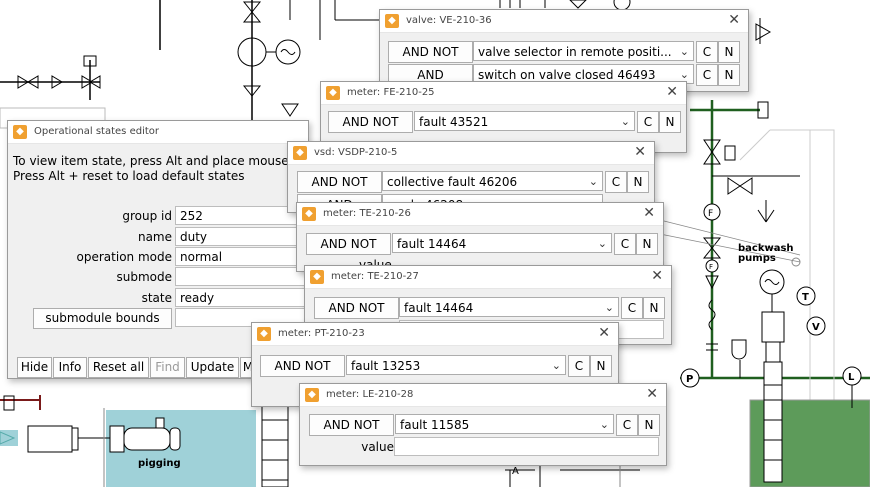 This screenshot has width=870, height=487. Describe the element at coordinates (710, 214) in the screenshot. I see `tag-f1: F` at that location.